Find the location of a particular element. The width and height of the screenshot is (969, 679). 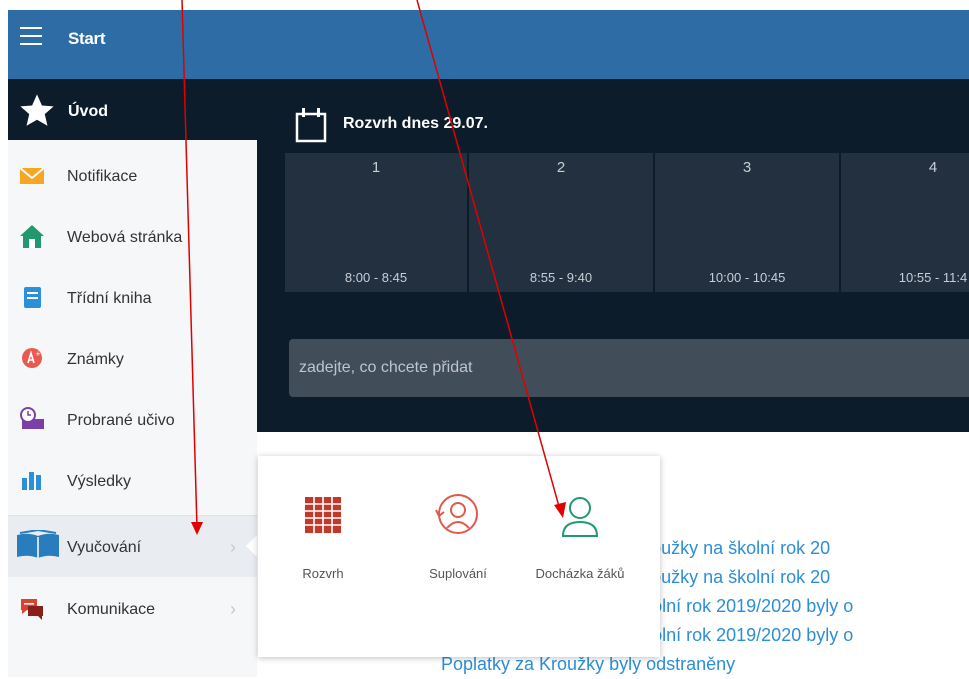

sidebar-item-komunikace: Komunikace › is located at coordinates (132, 608).